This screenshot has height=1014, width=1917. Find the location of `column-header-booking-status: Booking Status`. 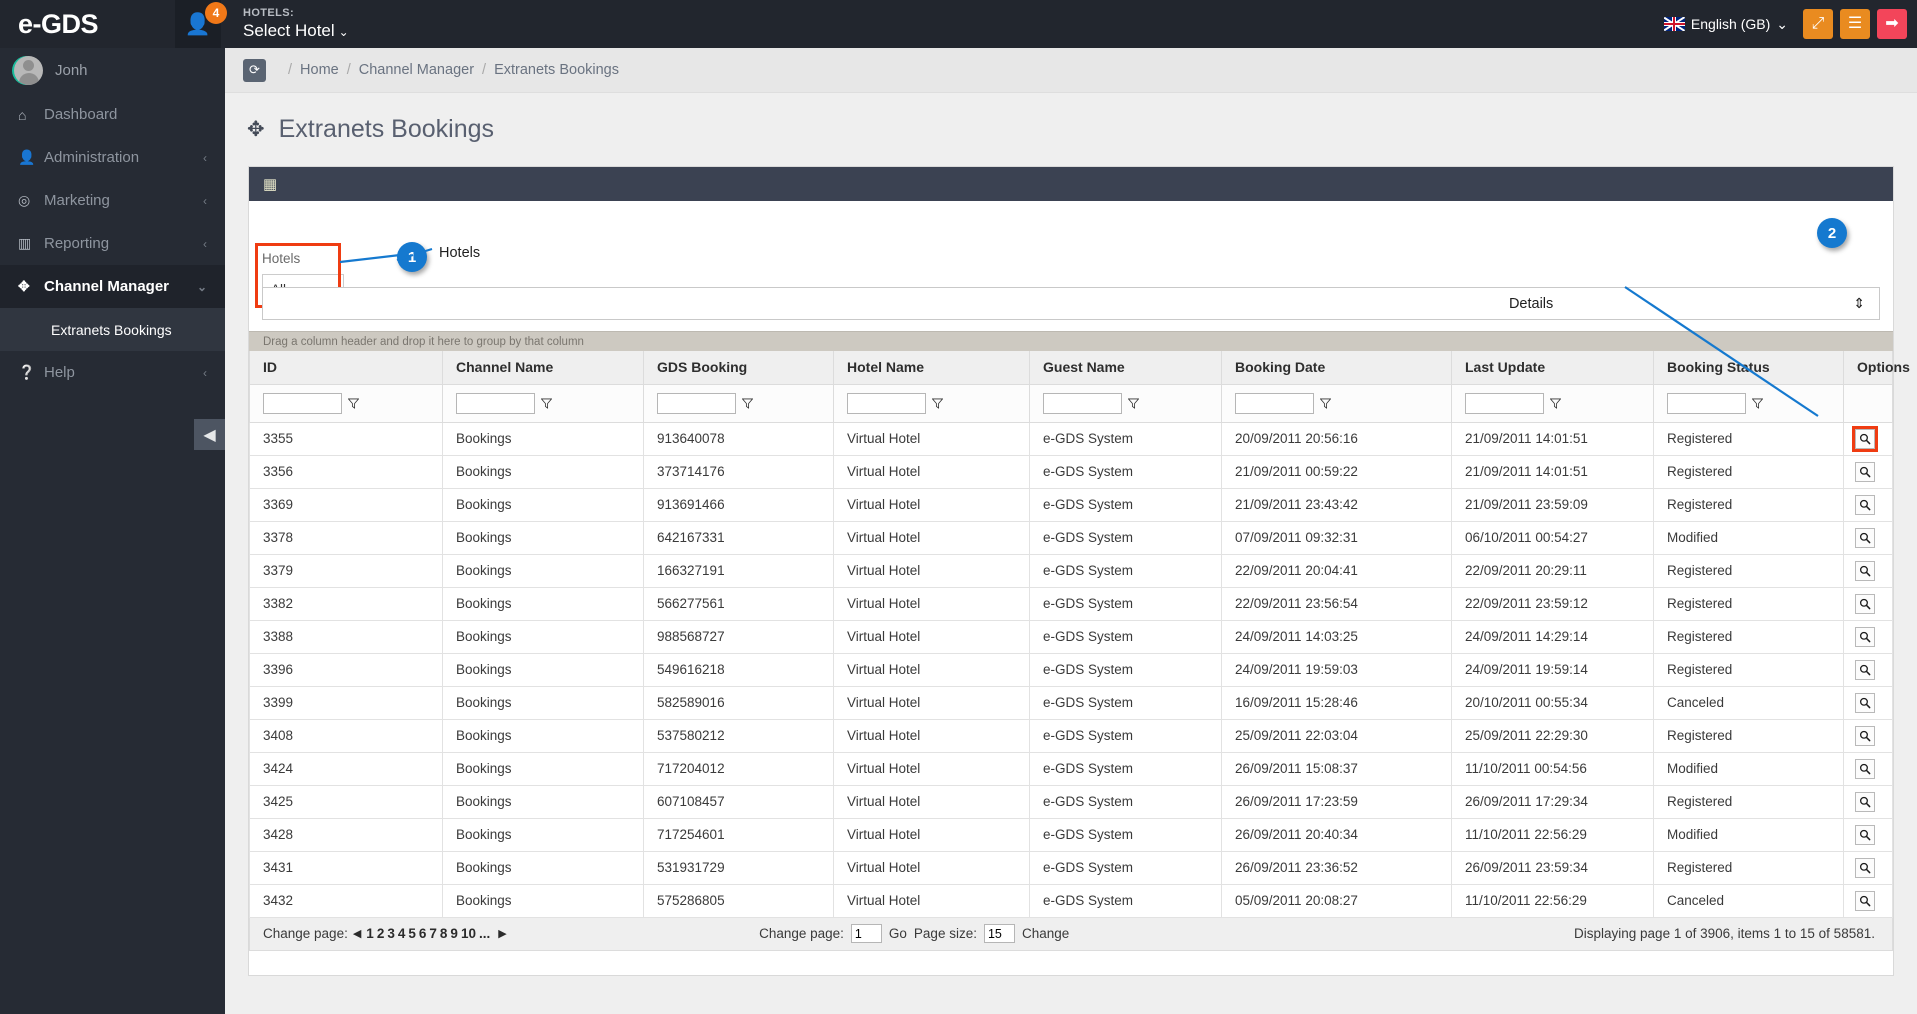

column-header-booking-status: Booking Status is located at coordinates (1748, 368).